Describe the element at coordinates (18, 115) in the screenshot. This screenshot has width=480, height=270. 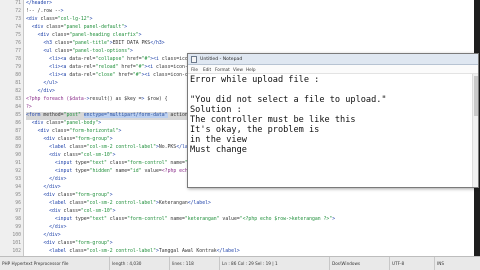
I see `line-number: 85` at that location.